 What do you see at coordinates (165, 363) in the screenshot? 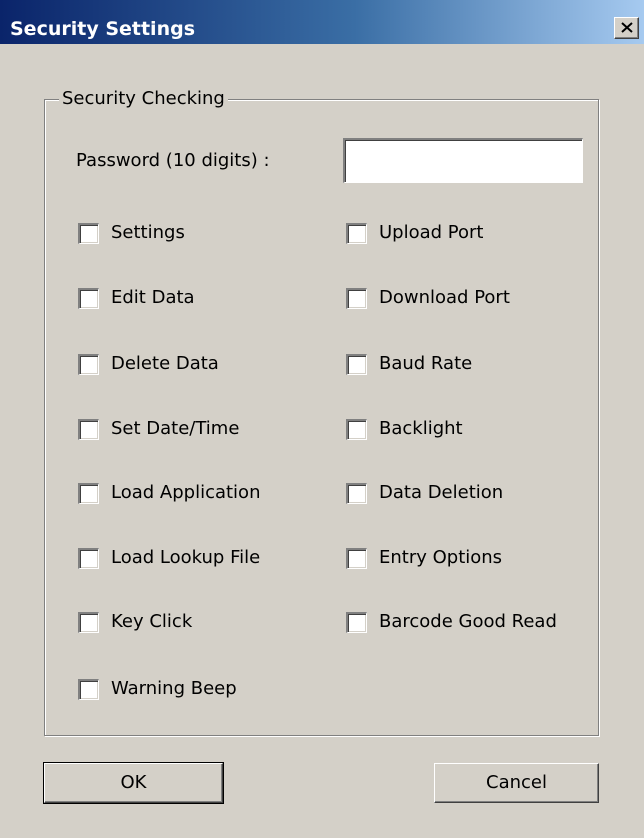
I see `checkbox-label: Delete Data` at bounding box center [165, 363].